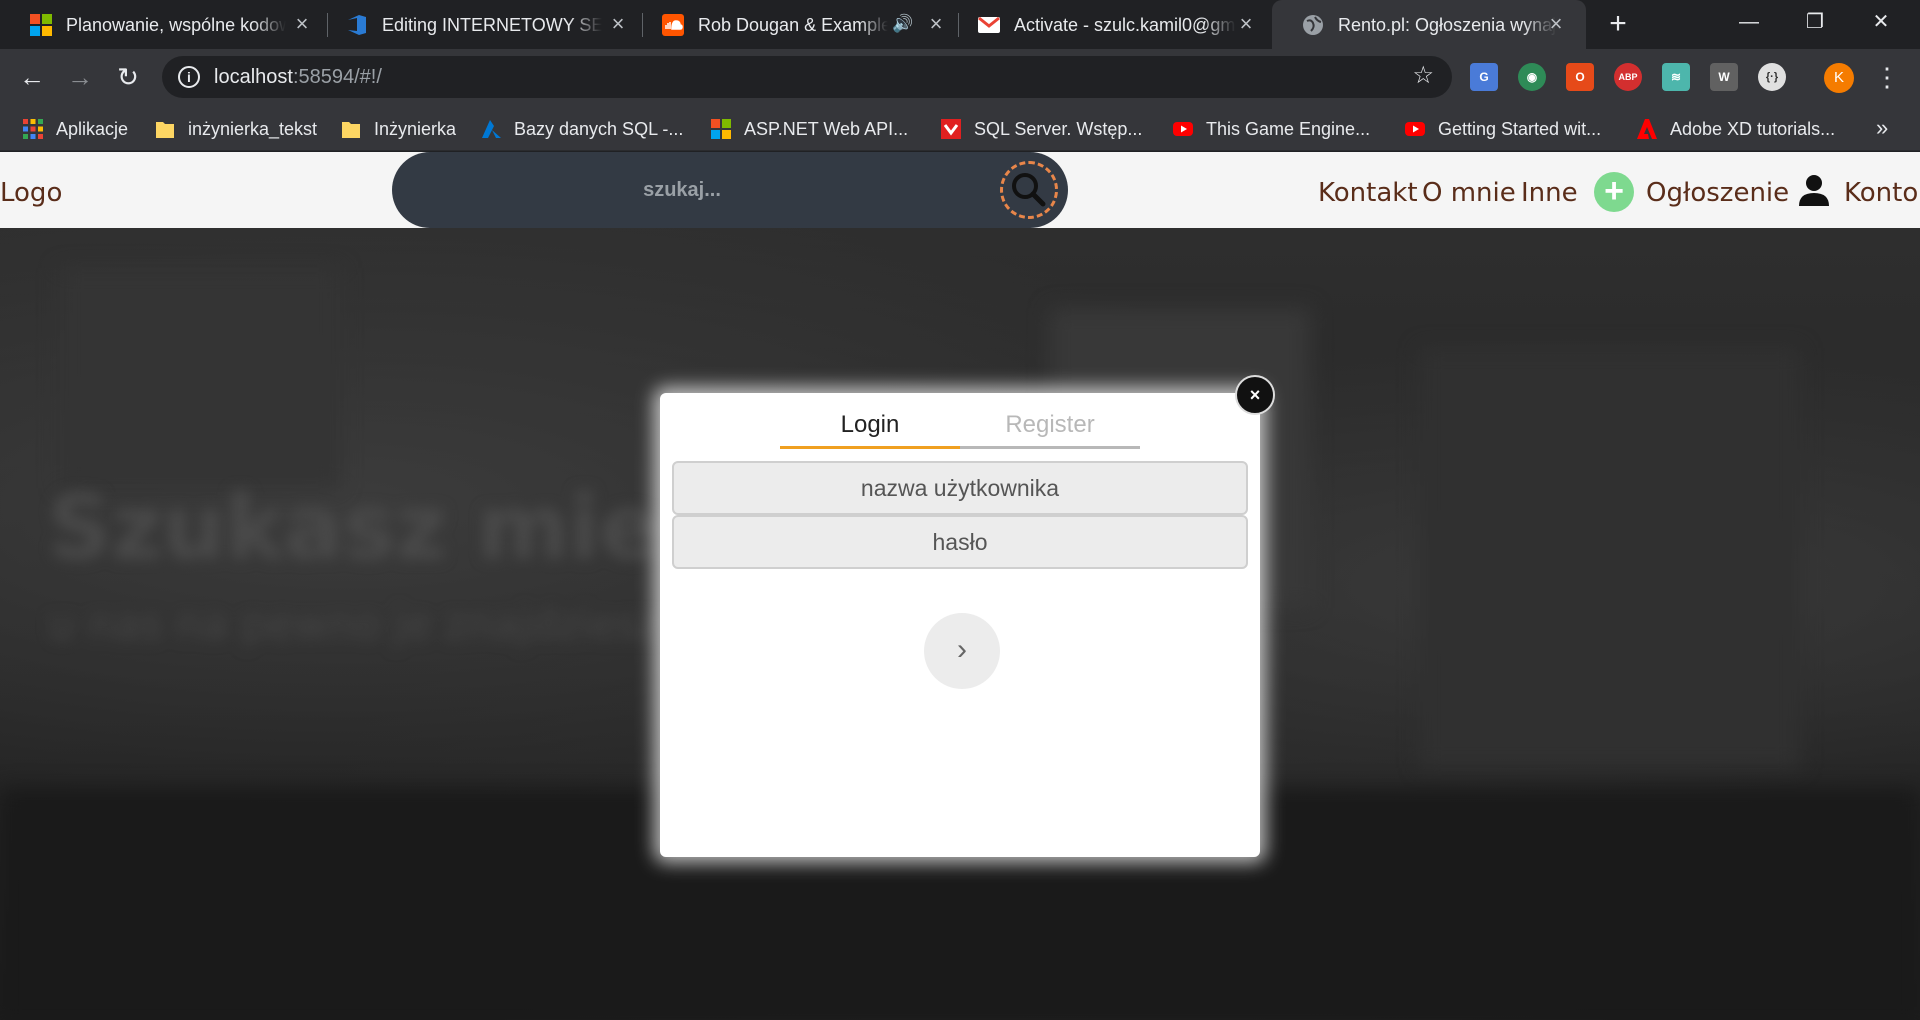 This screenshot has width=1920, height=1020. What do you see at coordinates (989, 24) in the screenshot?
I see `gmail-icon` at bounding box center [989, 24].